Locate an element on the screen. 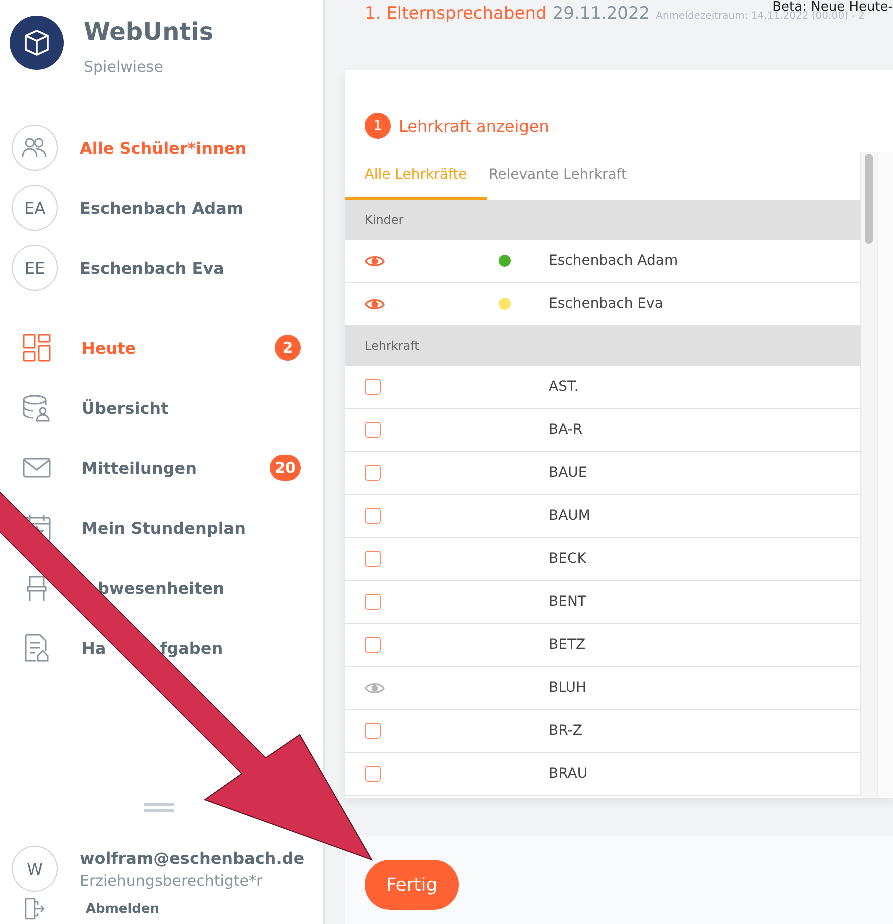  student-filter: Eschenbach Adam is located at coordinates (162, 208).